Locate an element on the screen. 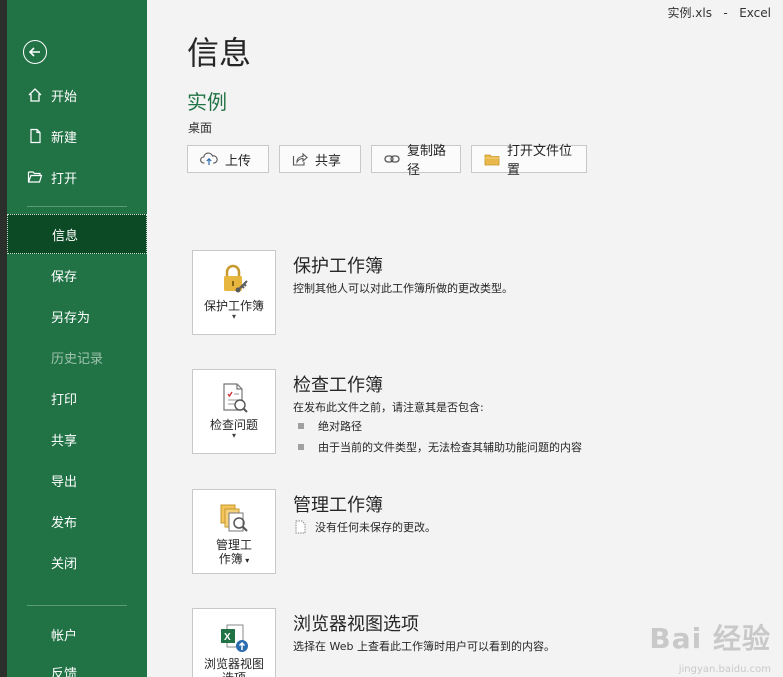 The image size is (783, 677). browser-view-card-label-line2: 选项 is located at coordinates (234, 674).